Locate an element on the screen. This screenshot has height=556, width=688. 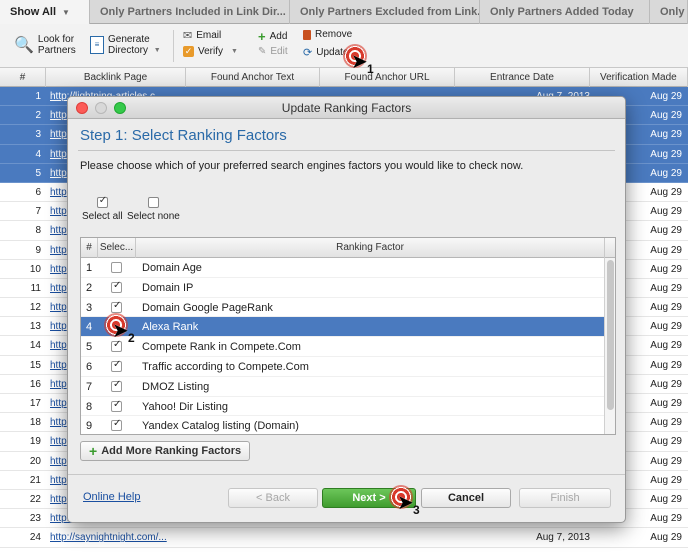
cancel-button: Cancel is located at coordinates (466, 498).